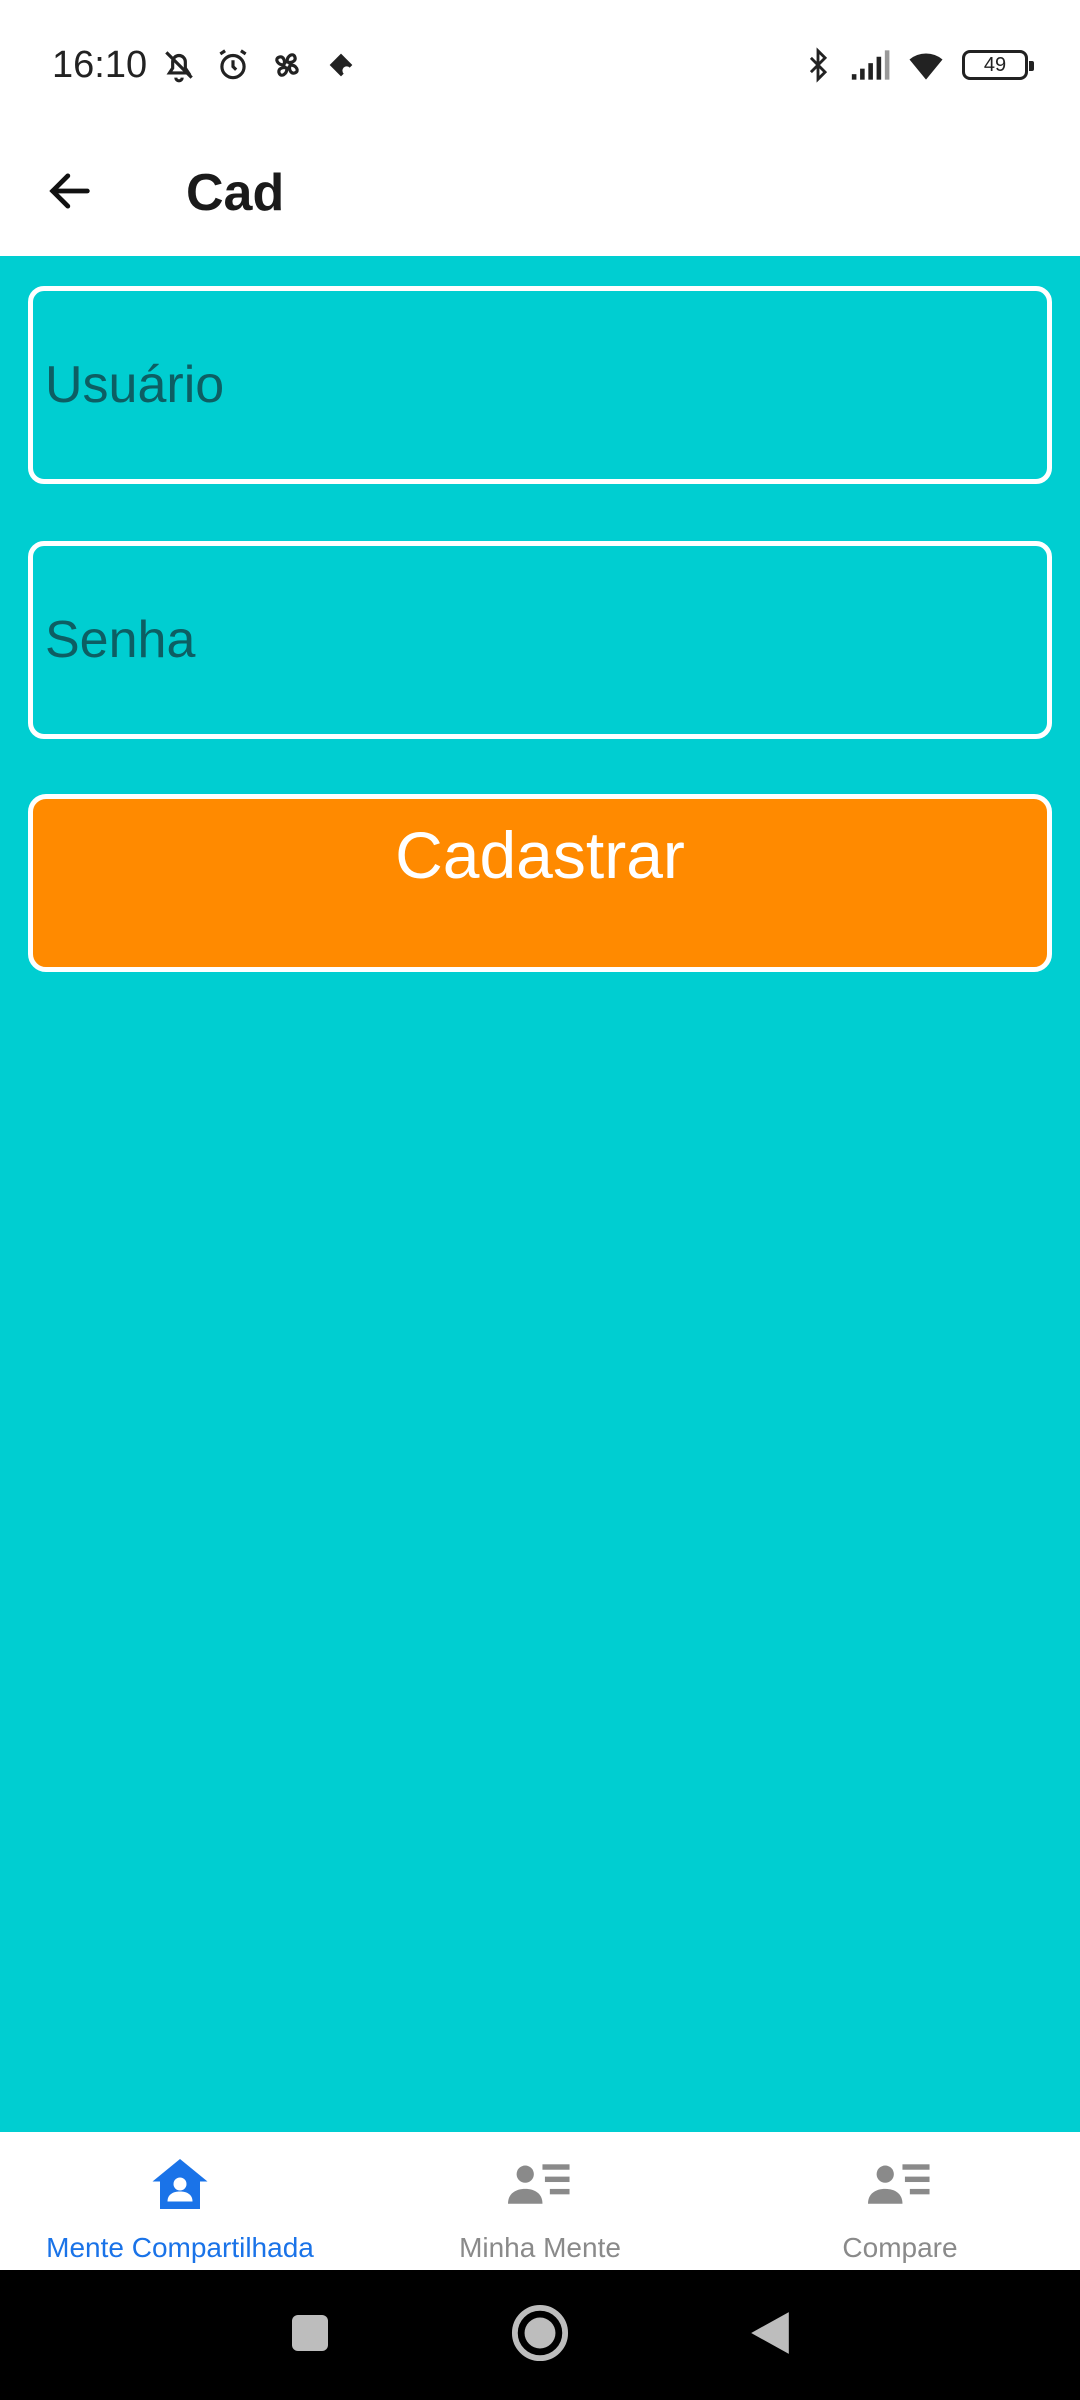 The height and width of the screenshot is (2400, 1080). Describe the element at coordinates (540, 193) in the screenshot. I see `app-bar: Cad` at that location.